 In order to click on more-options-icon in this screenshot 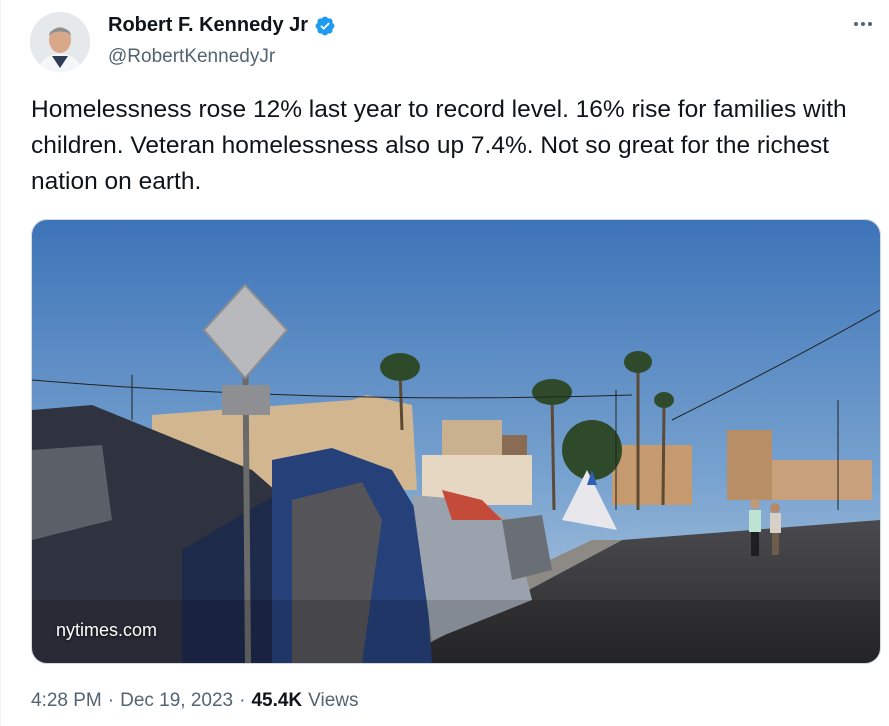, I will do `click(863, 24)`.